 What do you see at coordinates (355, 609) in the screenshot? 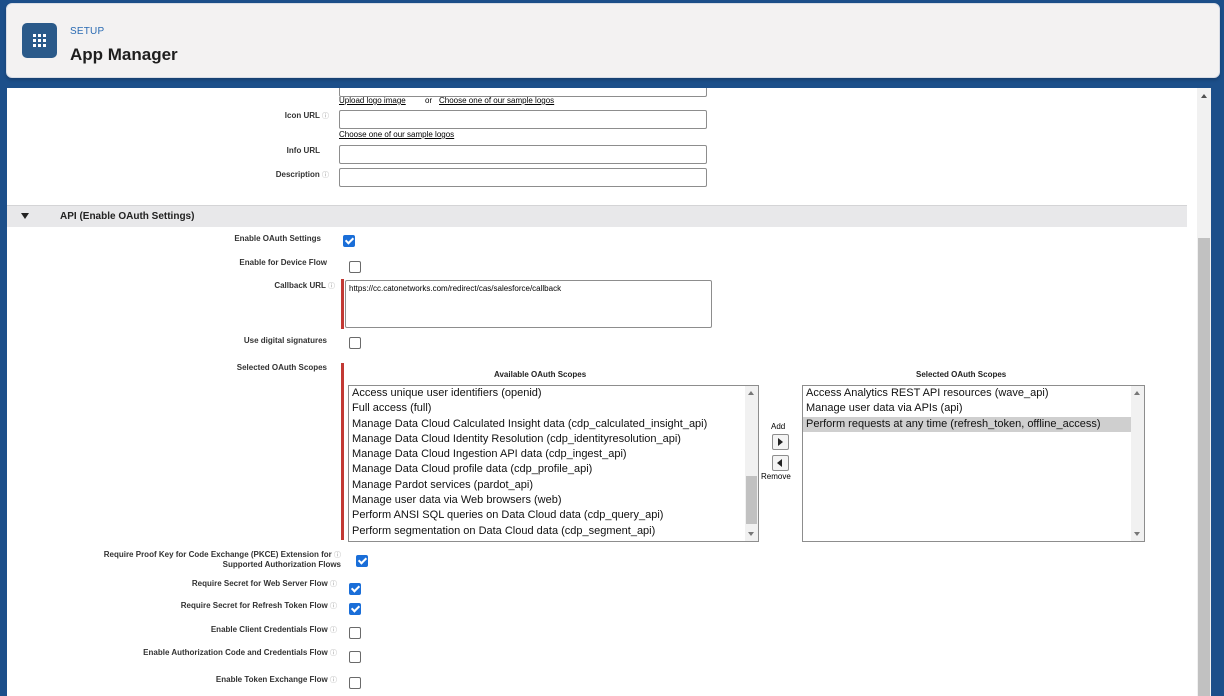
I see `secret-refresh-checkbox` at bounding box center [355, 609].